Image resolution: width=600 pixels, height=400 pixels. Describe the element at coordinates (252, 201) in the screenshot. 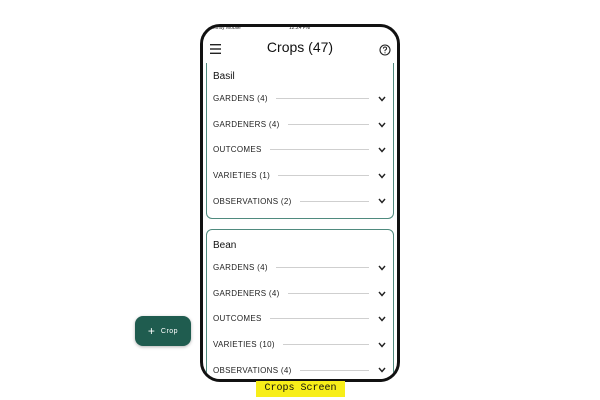

I see `section-label: OBSERVATIONS (2)` at that location.